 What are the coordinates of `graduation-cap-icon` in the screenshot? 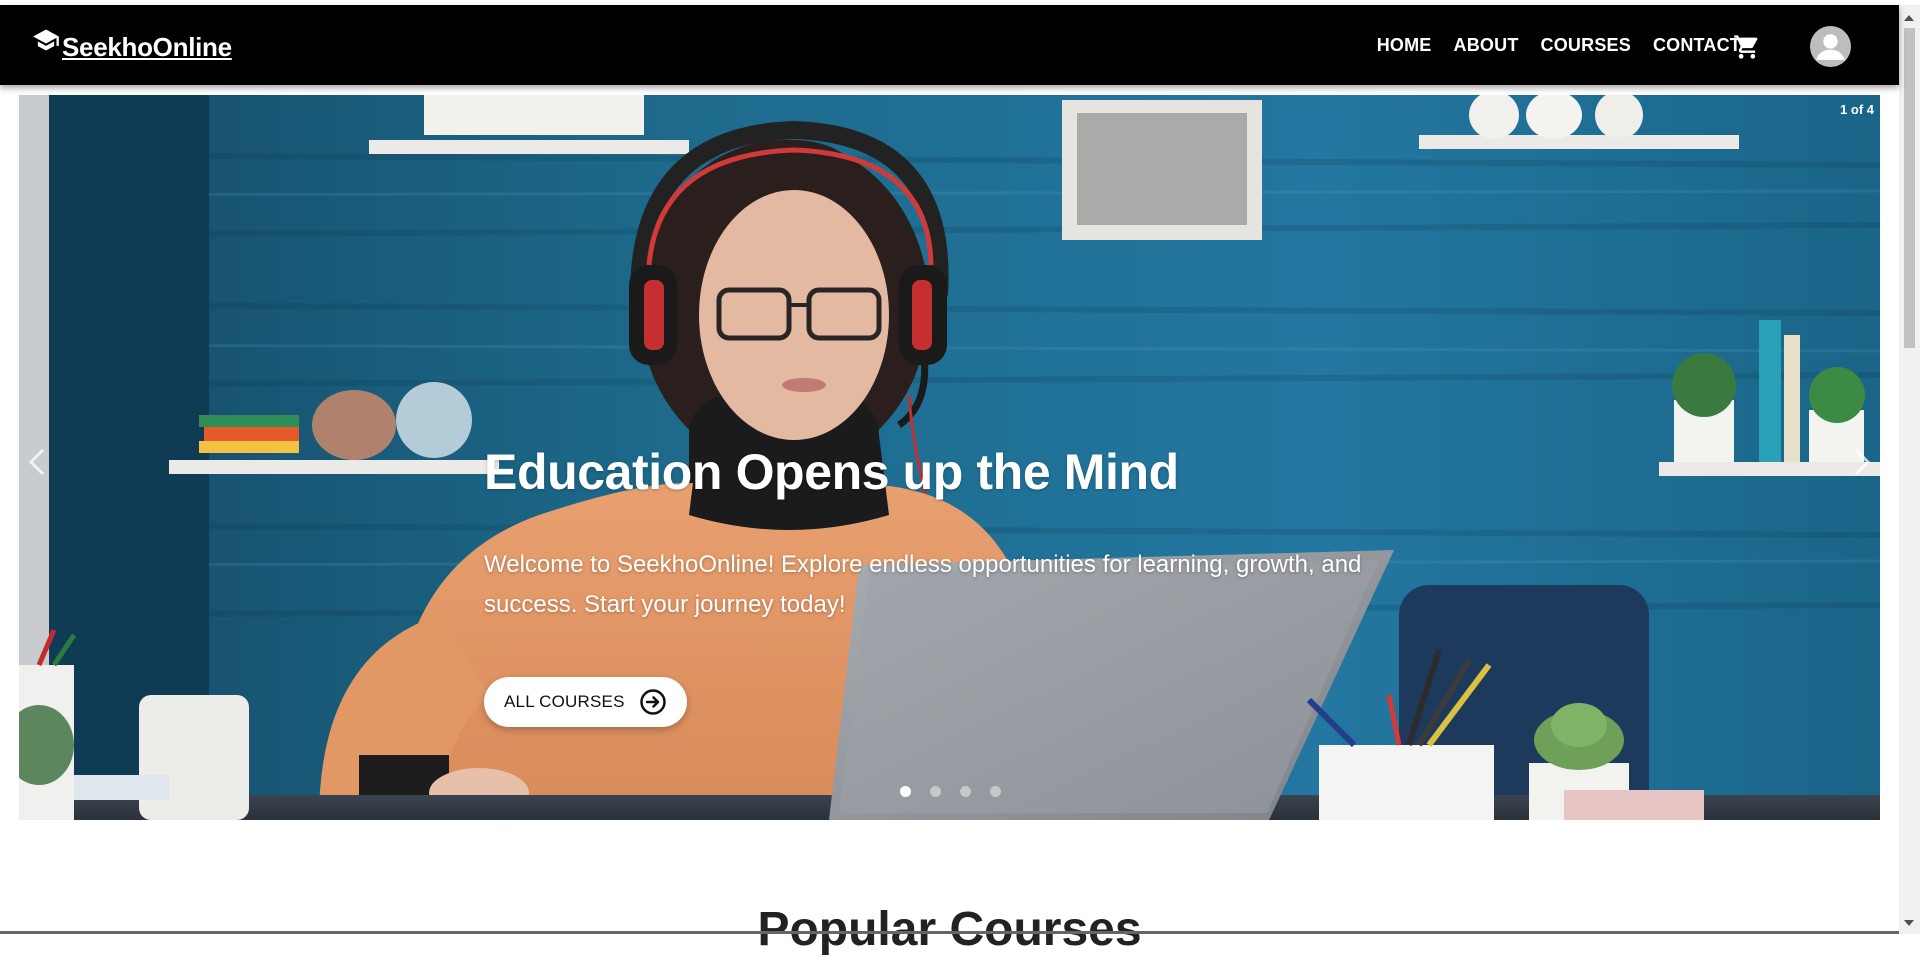 It's located at (46, 40).